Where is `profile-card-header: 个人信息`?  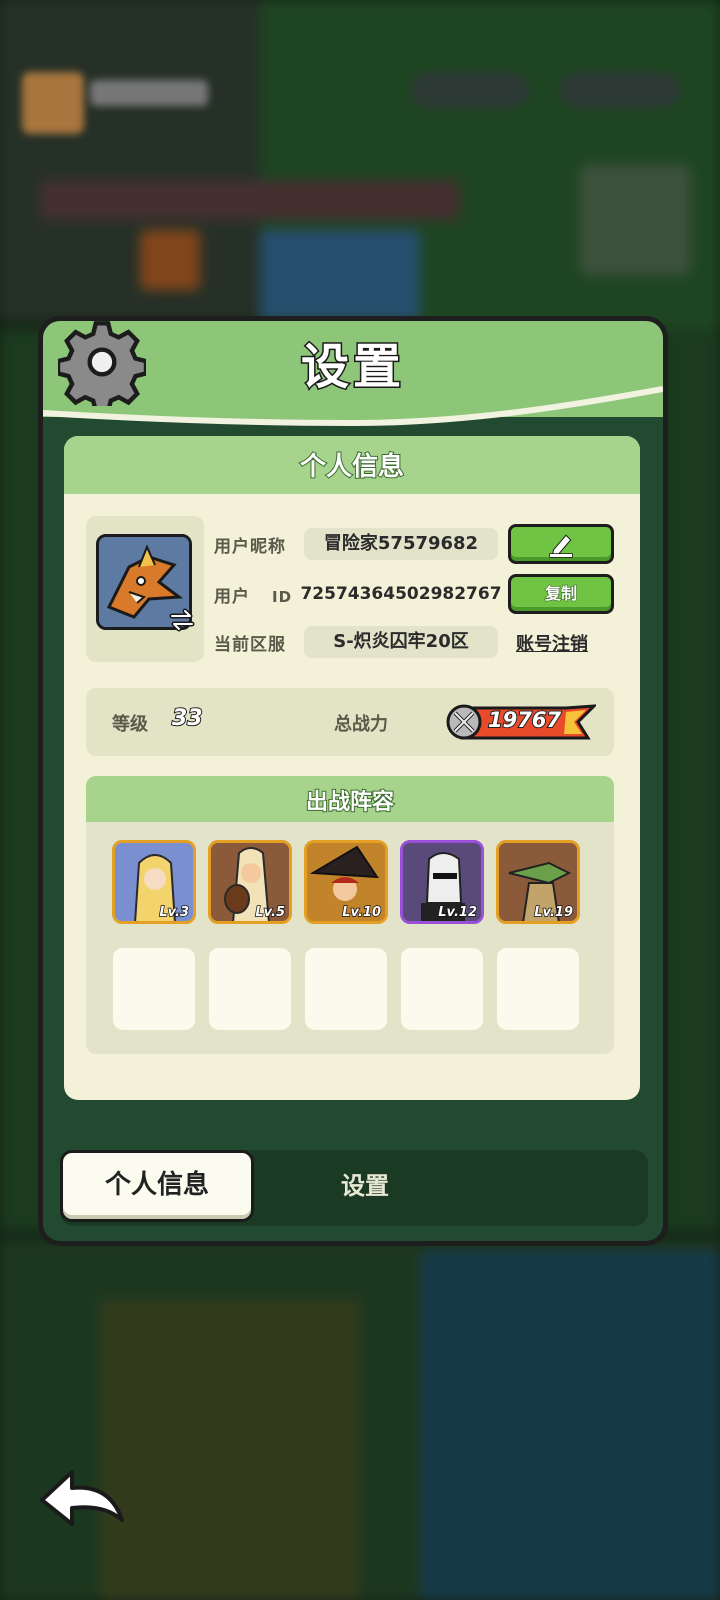 profile-card-header: 个人信息 is located at coordinates (352, 465).